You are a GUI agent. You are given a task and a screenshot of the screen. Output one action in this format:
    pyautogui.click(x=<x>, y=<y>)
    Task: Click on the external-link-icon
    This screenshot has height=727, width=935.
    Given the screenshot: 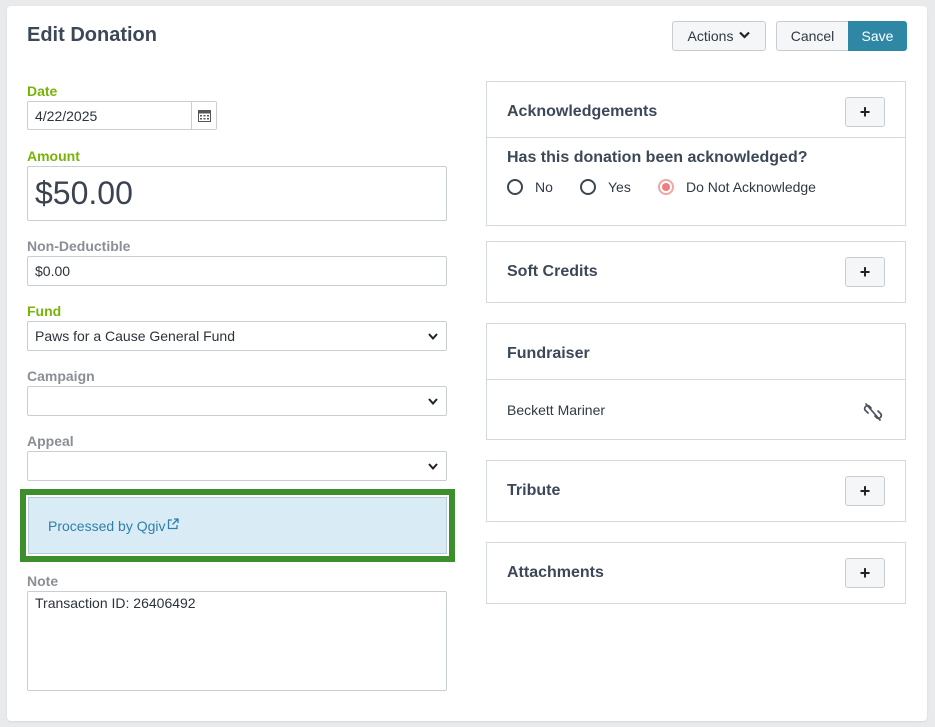 What is the action you would take?
    pyautogui.click(x=173, y=525)
    